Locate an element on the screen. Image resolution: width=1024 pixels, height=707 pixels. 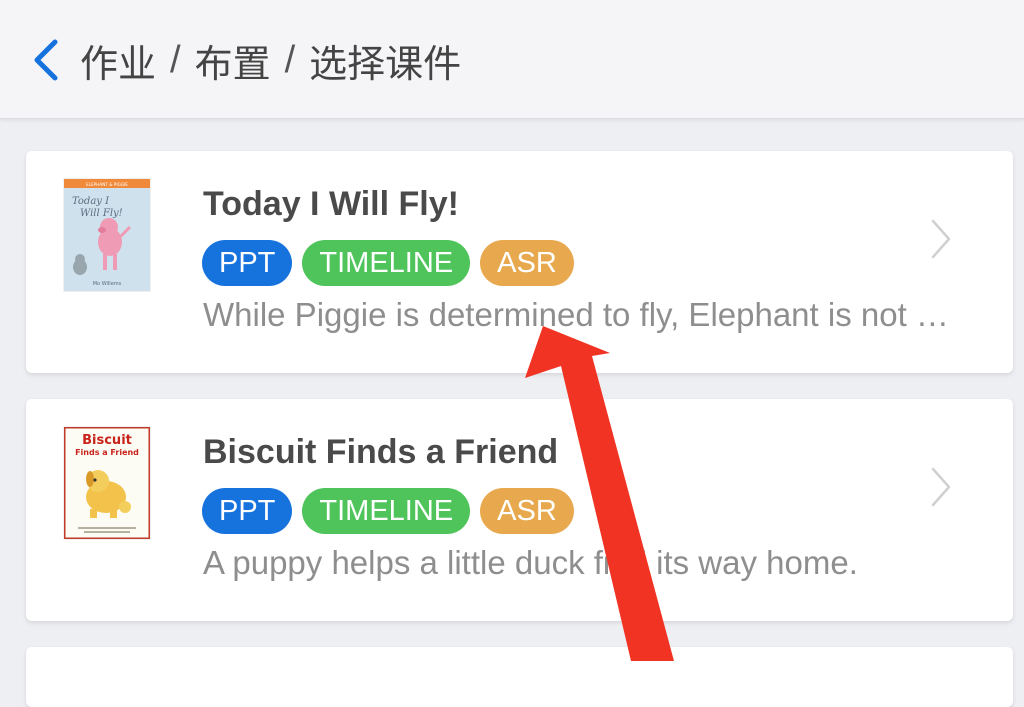
breadcrumb-homework: 作业 is located at coordinates (118, 60).